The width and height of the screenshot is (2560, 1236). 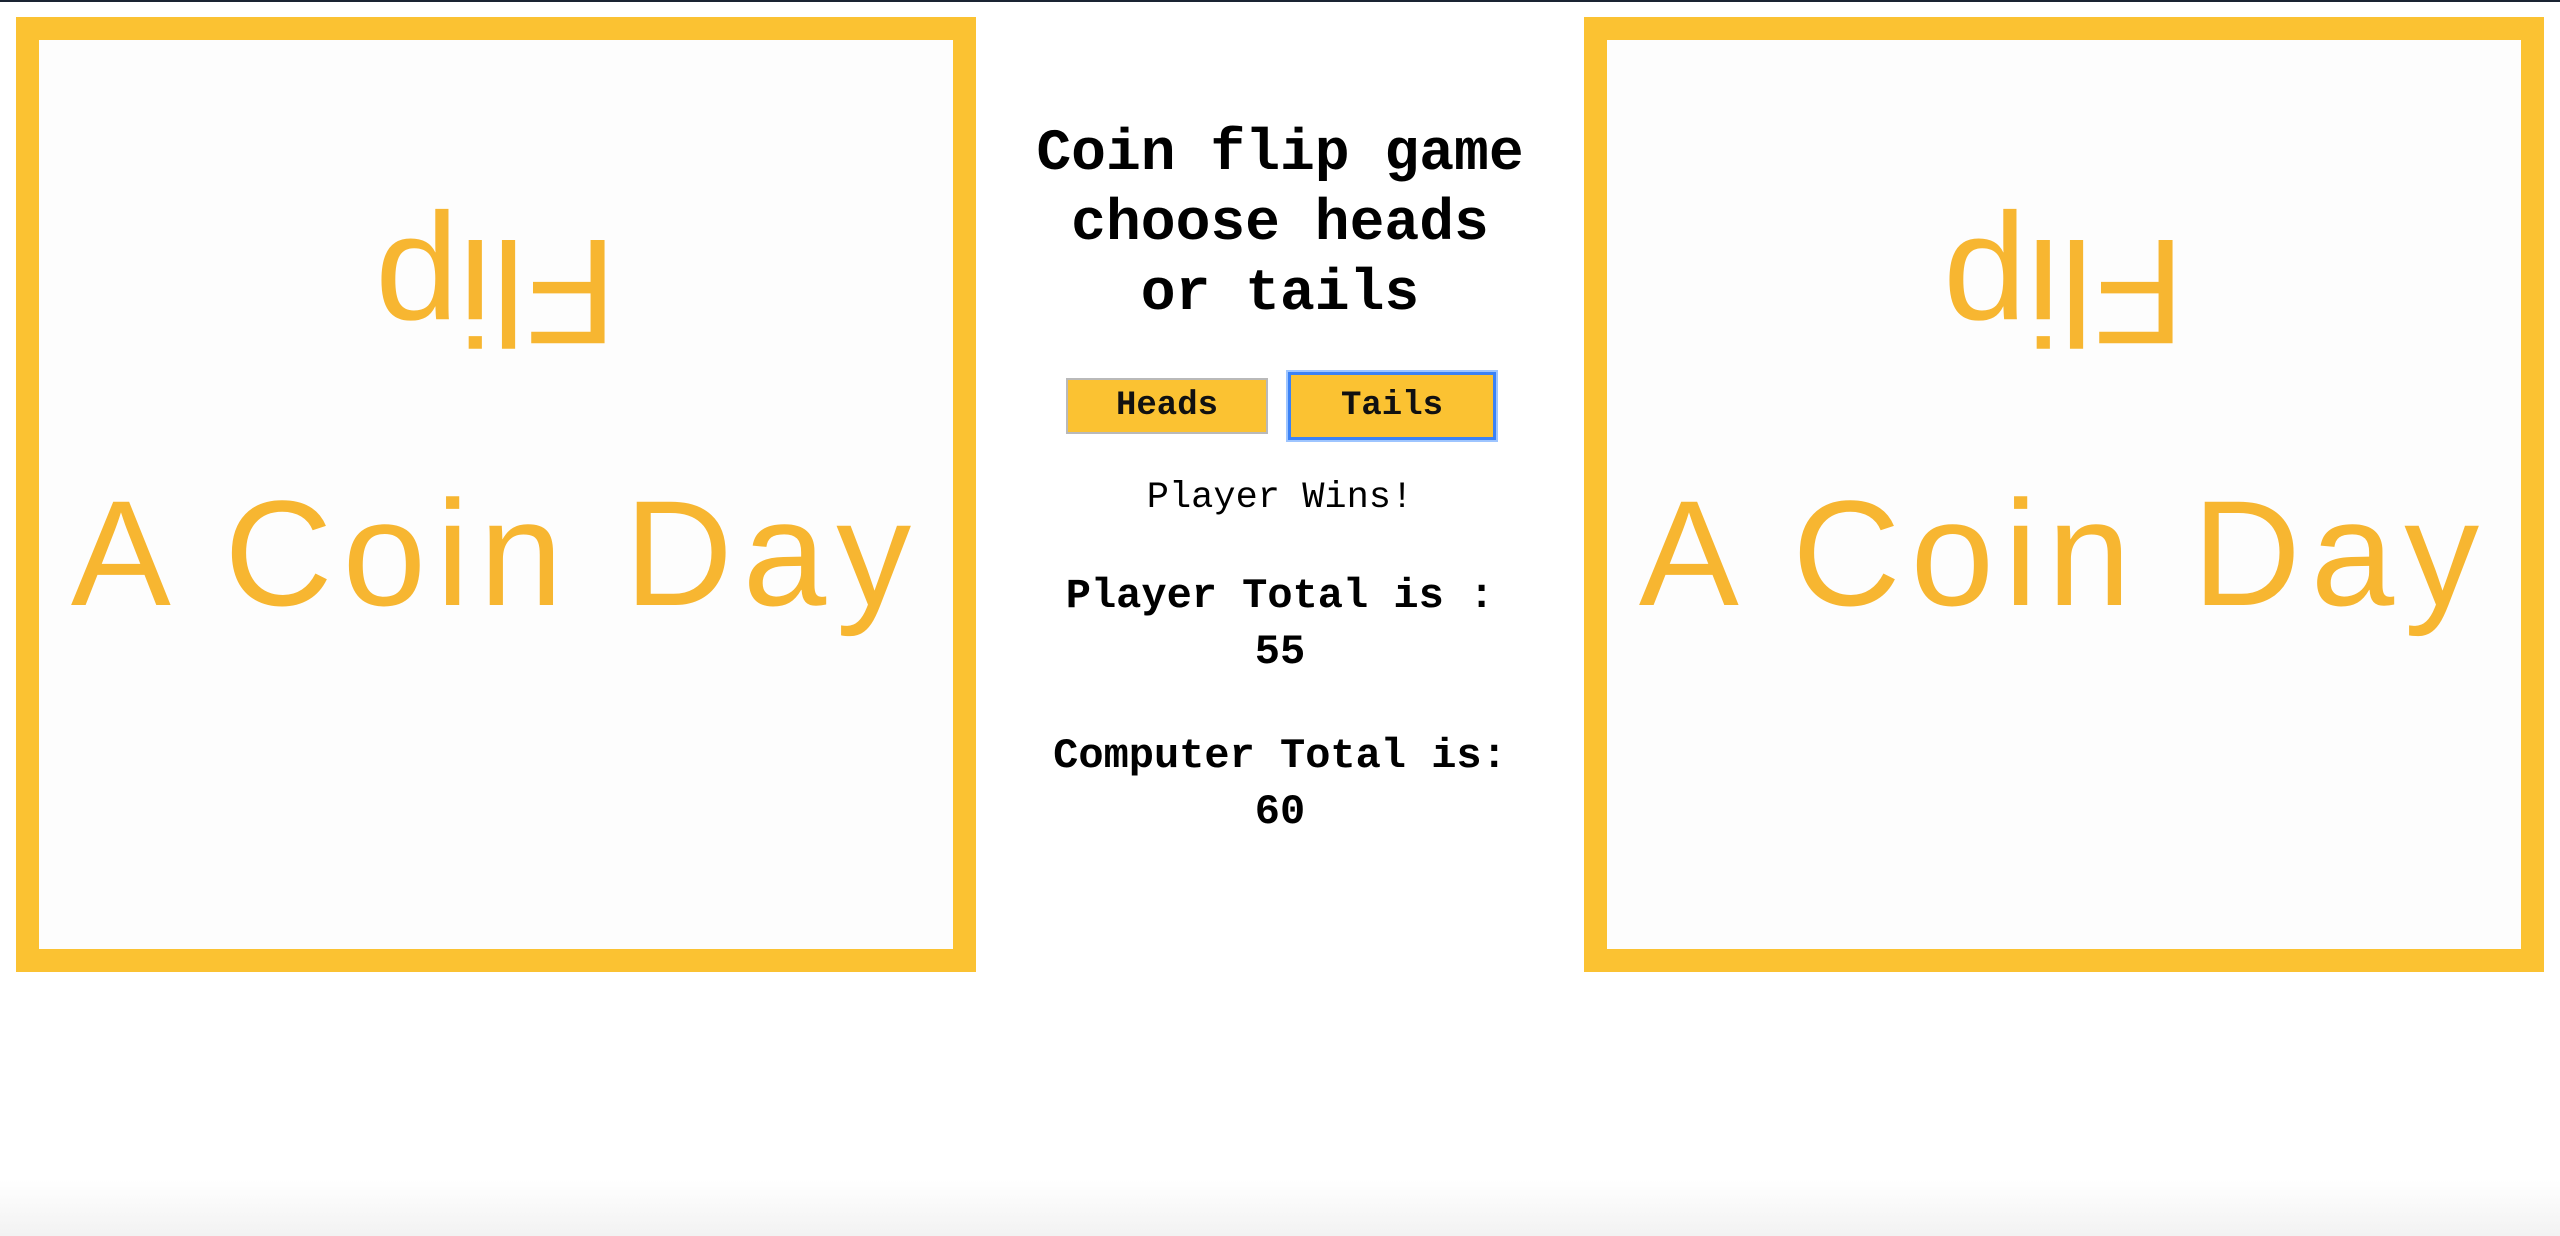 I want to click on computer-score: Computer Total is: 60, so click(x=1280, y=784).